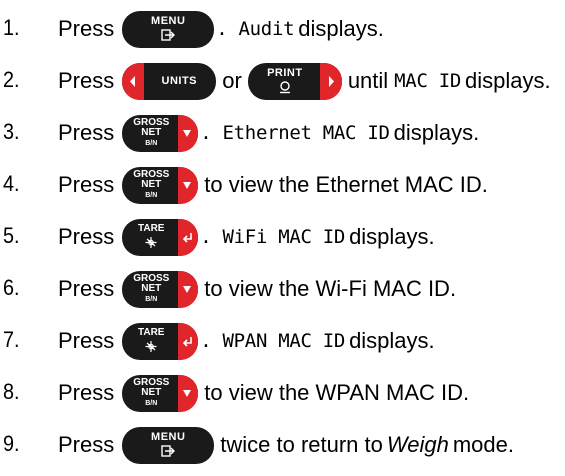 The image size is (565, 476). Describe the element at coordinates (11, 131) in the screenshot. I see `step-number: 3.` at that location.